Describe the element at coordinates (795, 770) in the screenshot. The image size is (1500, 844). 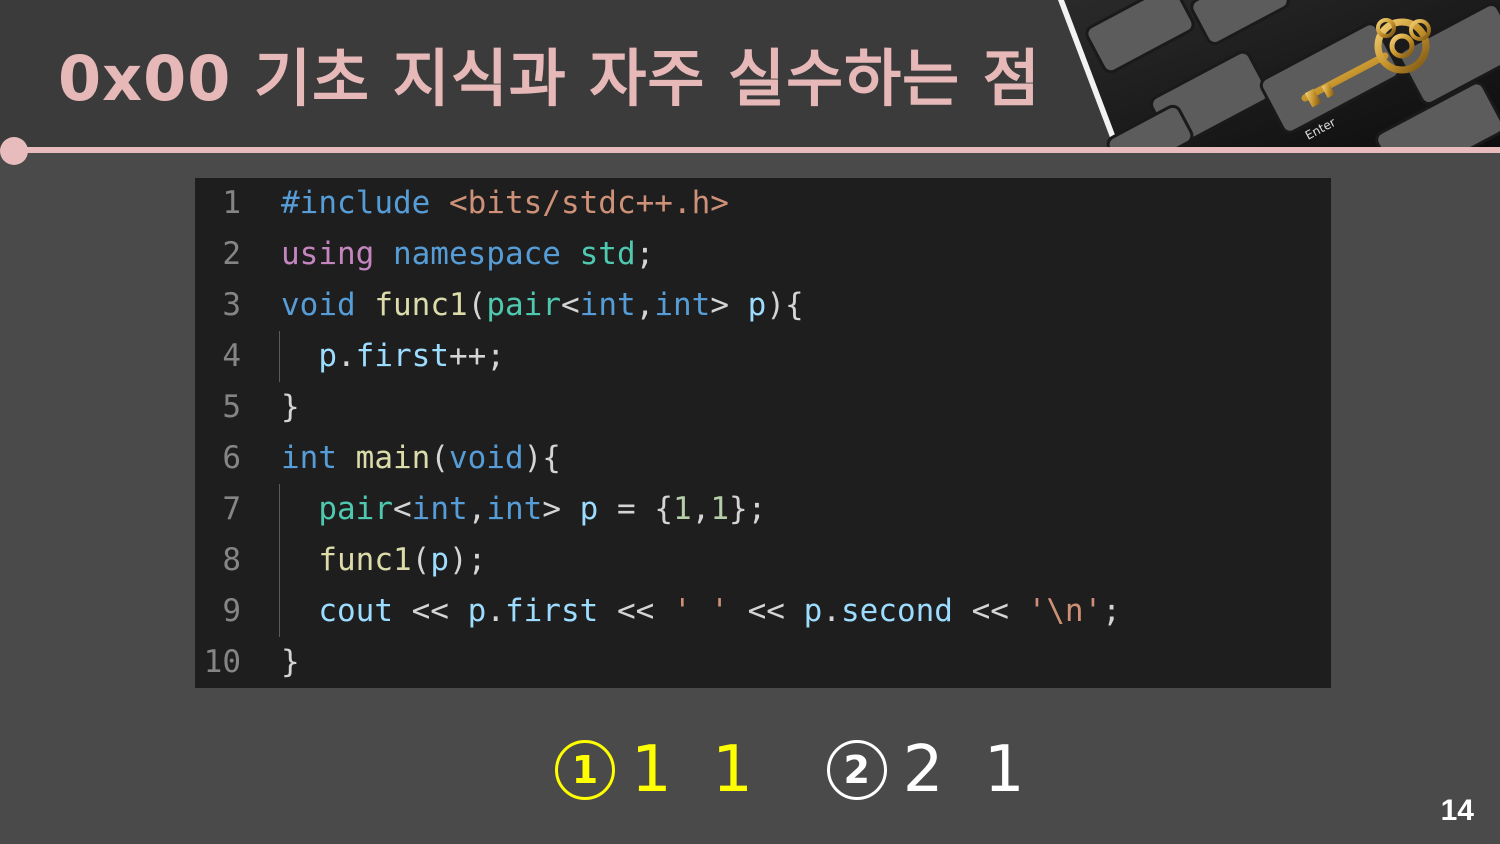
I see `answer-options: 1 1 1 2 2 1` at that location.